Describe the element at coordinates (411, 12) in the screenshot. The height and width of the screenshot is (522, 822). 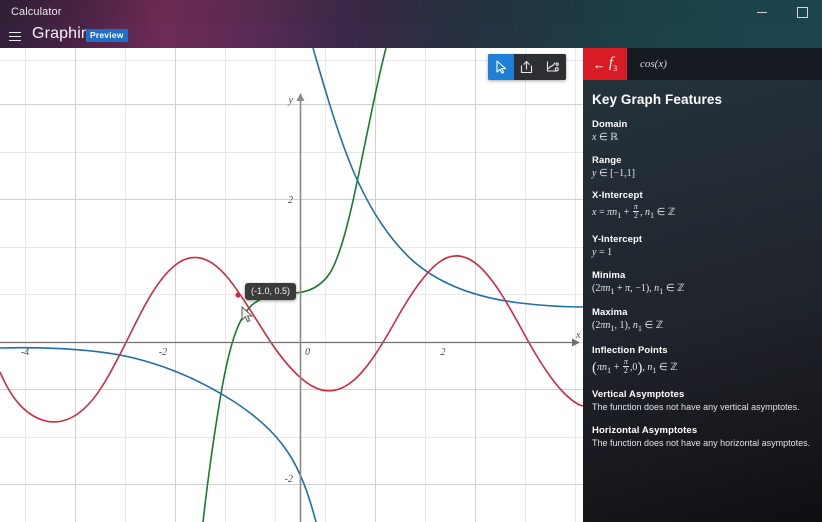
I see `title-bar: Calculator` at that location.